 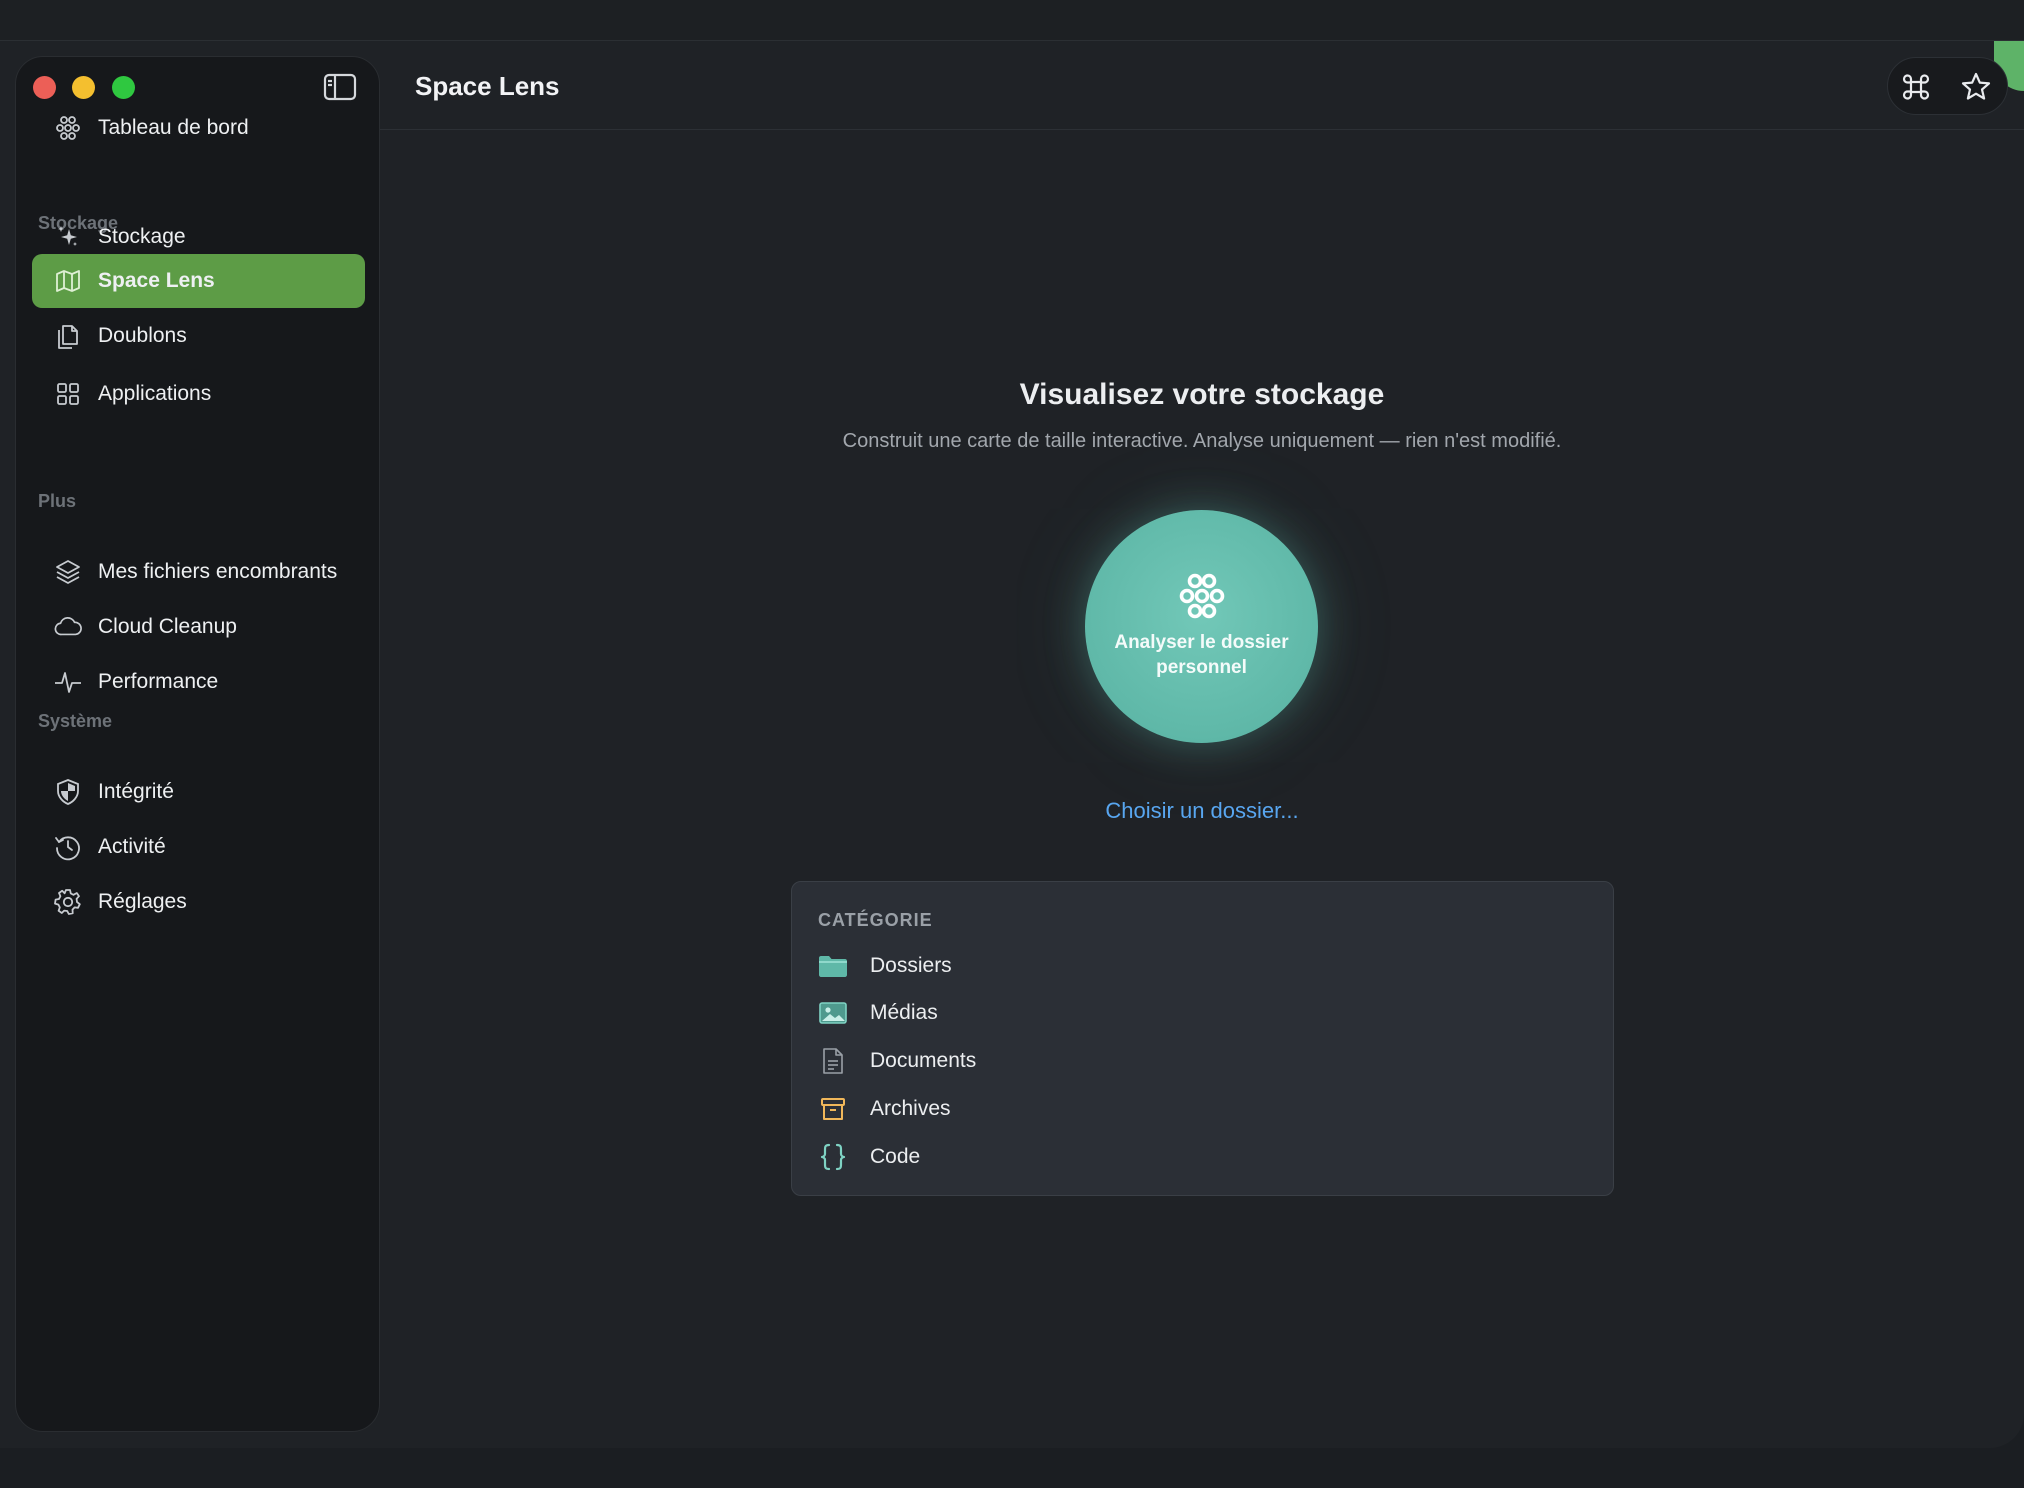 I want to click on map-icon, so click(x=68, y=281).